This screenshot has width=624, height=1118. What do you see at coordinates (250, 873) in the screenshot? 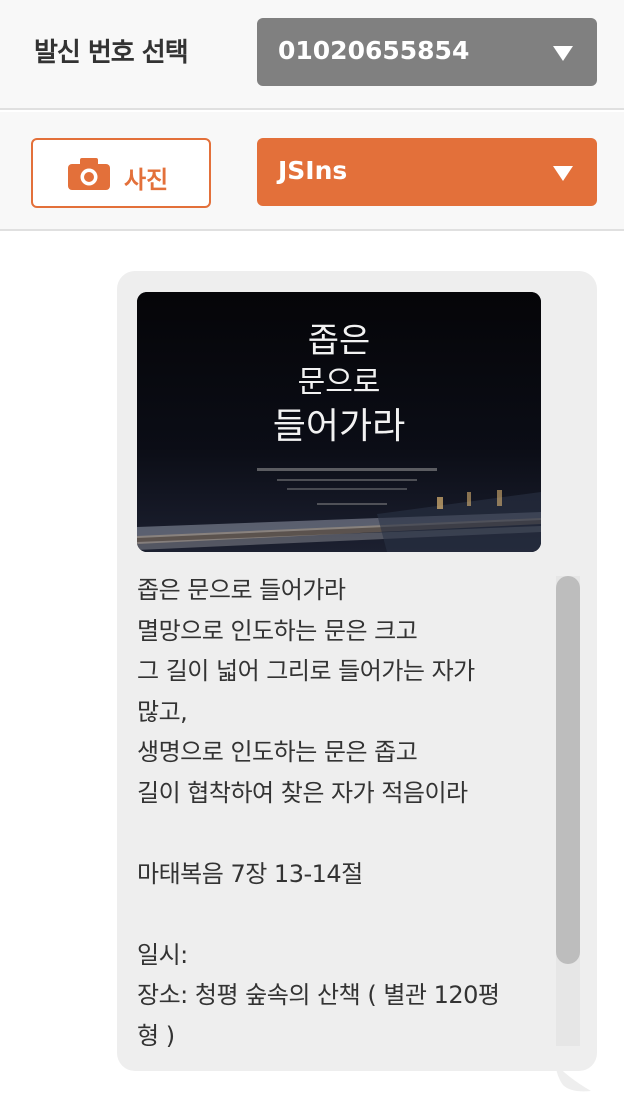
I see `message-line: 마태복음 7장 13-14절` at bounding box center [250, 873].